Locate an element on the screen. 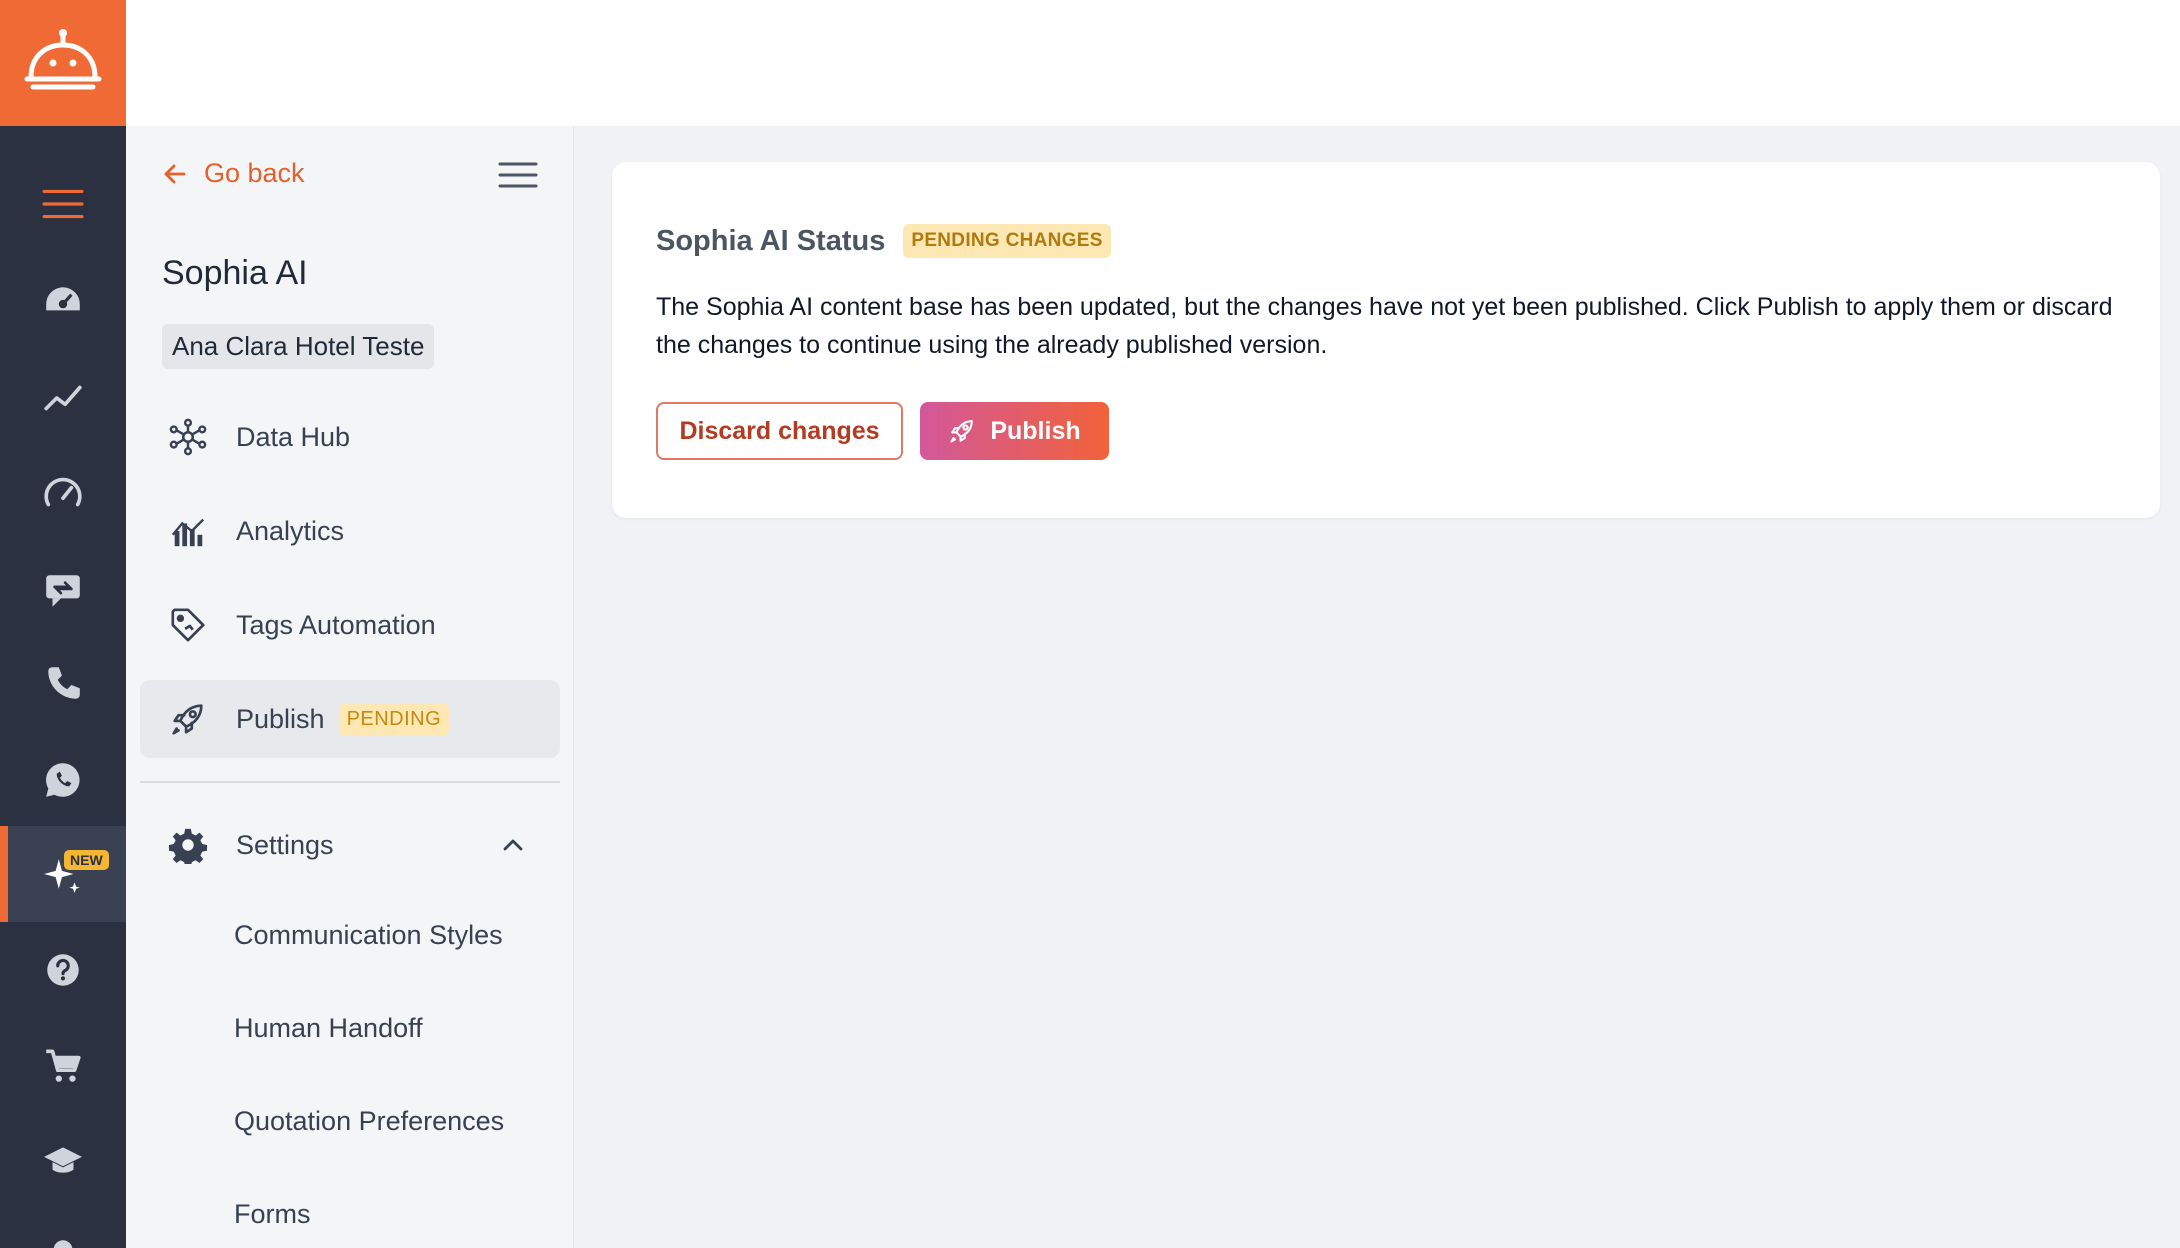 This screenshot has width=2180, height=1248. settings-item-quotation-preferences: Quotation Preferences is located at coordinates (369, 1121).